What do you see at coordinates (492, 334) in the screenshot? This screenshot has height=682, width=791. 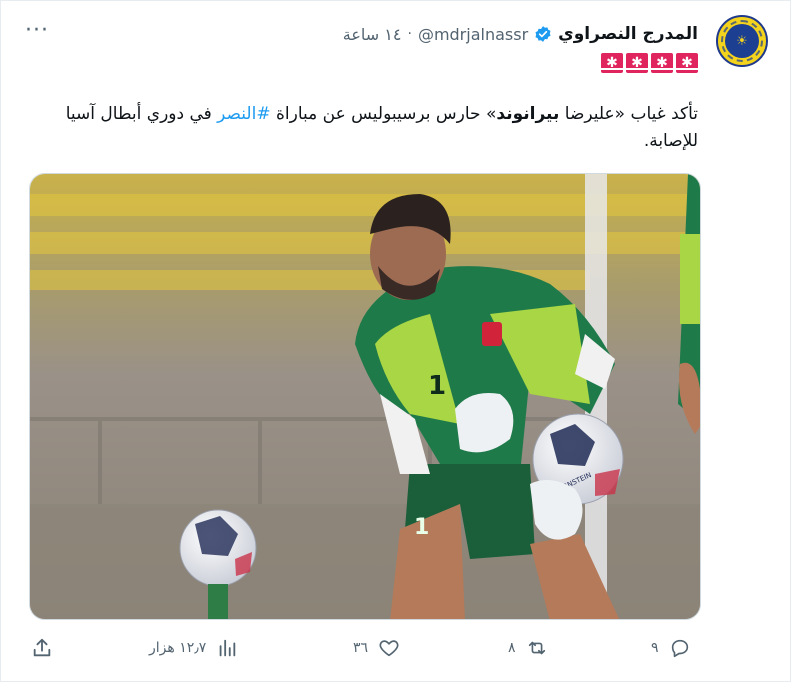 I see `club-crest` at bounding box center [492, 334].